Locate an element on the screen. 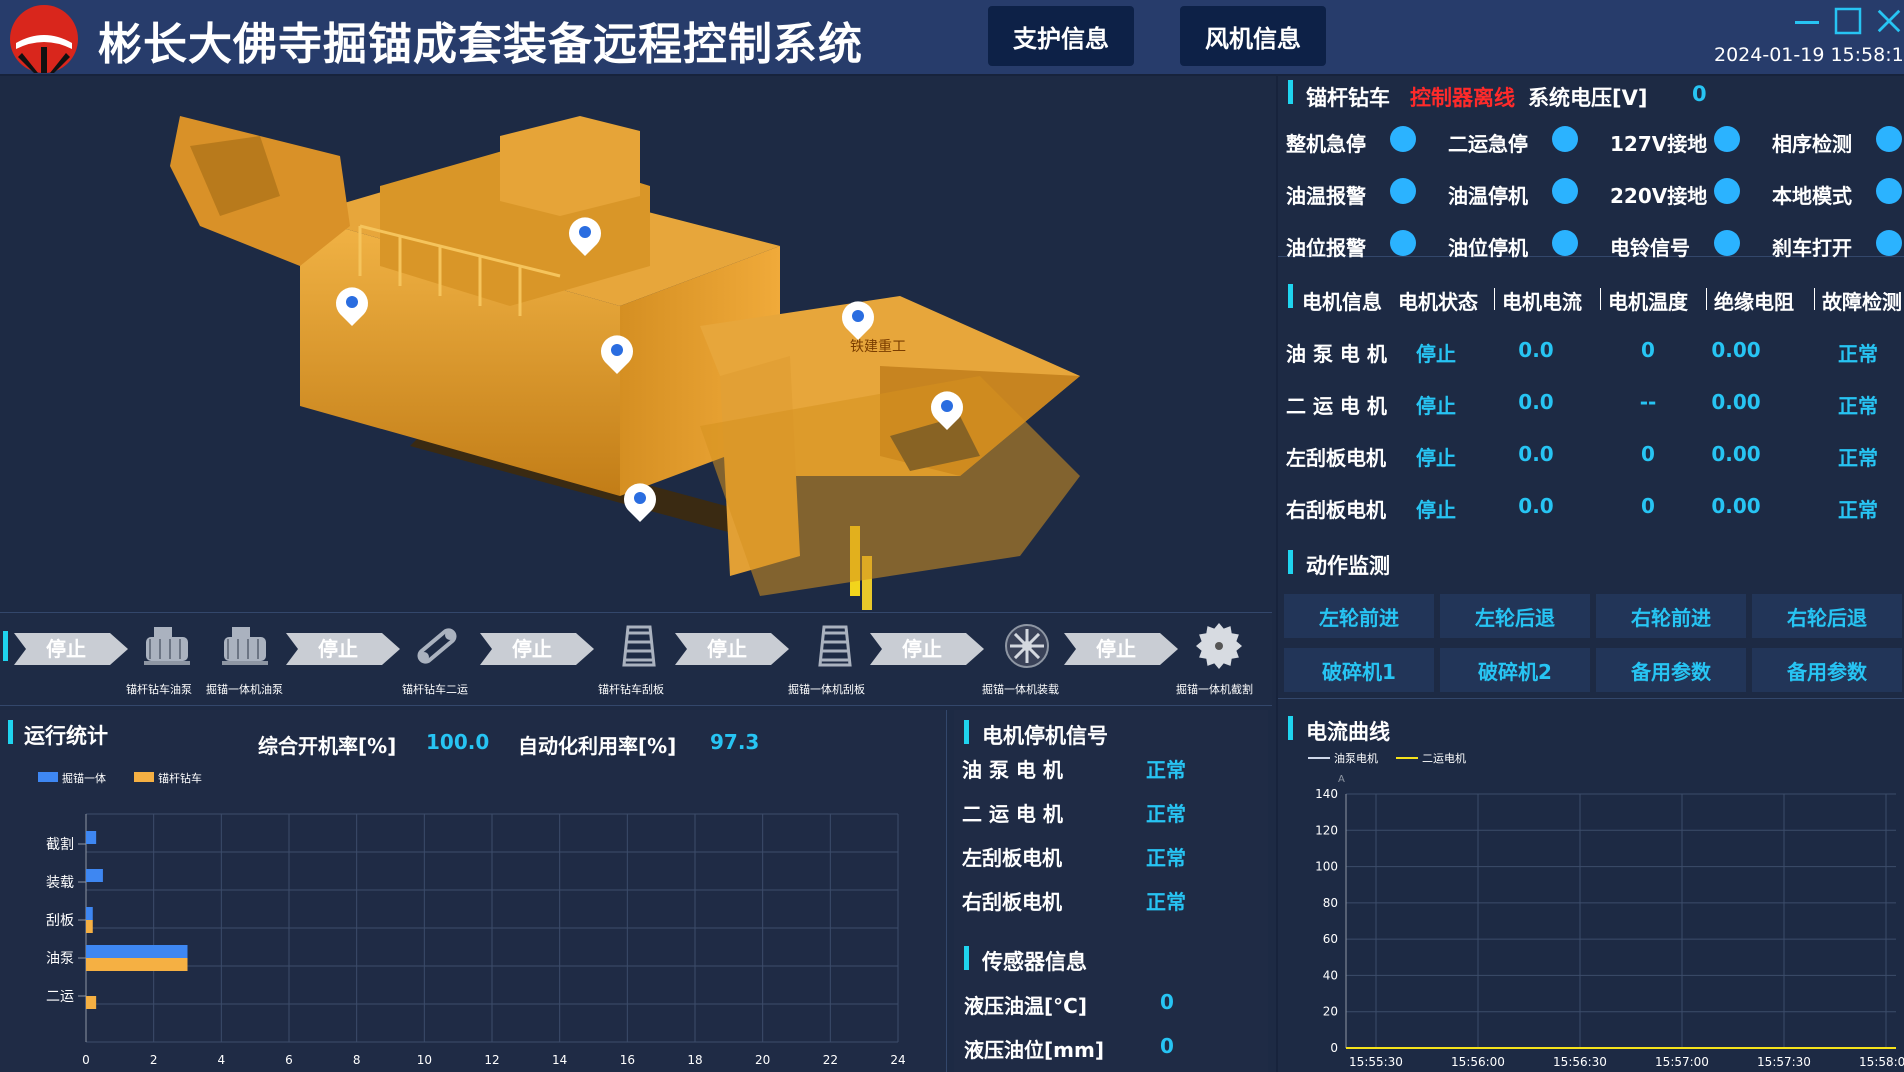 This screenshot has height=1072, width=1904. voltage-label: 系统电压[V] is located at coordinates (1588, 98).